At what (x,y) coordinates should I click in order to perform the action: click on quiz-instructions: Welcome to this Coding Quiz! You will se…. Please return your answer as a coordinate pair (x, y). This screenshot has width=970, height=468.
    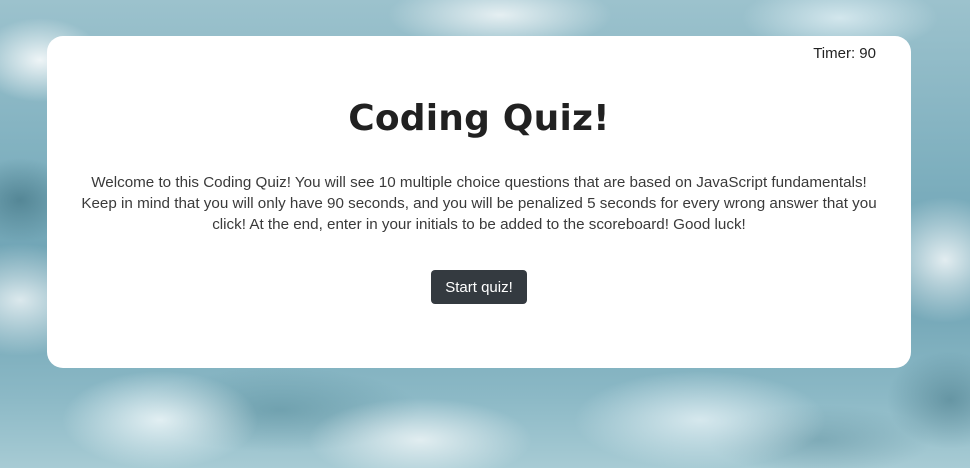
    Looking at the image, I should click on (479, 203).